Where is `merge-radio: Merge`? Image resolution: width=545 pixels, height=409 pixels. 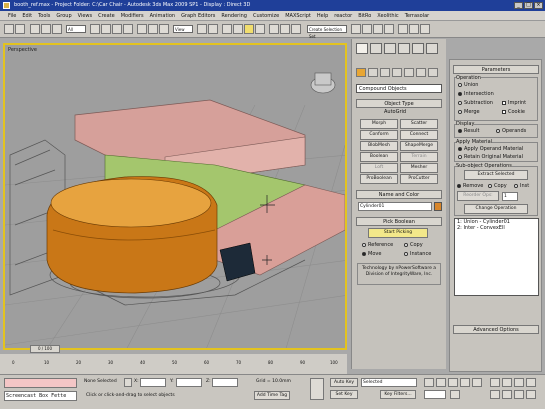 merge-radio: Merge is located at coordinates (469, 112).